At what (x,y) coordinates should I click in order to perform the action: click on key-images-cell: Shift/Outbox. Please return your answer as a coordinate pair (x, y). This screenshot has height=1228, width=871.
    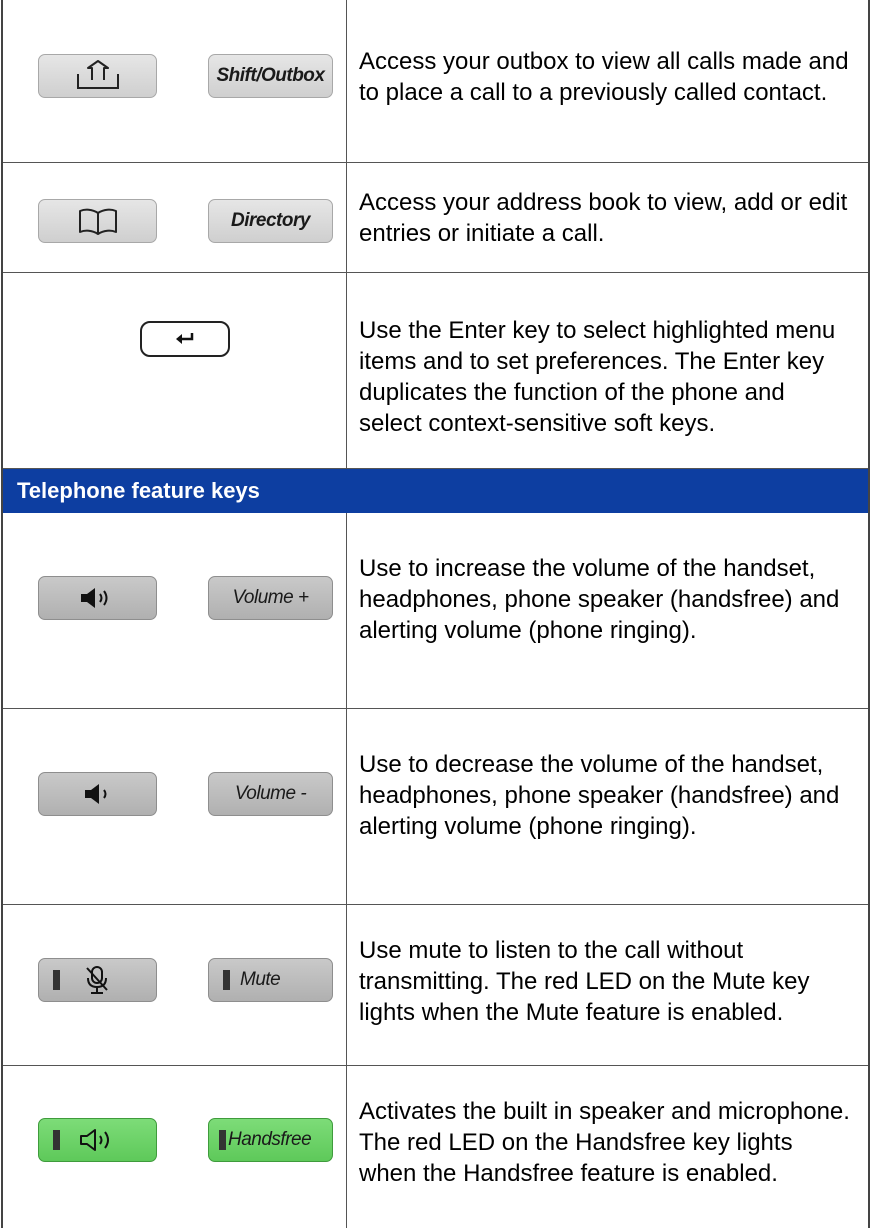
    Looking at the image, I should click on (175, 81).